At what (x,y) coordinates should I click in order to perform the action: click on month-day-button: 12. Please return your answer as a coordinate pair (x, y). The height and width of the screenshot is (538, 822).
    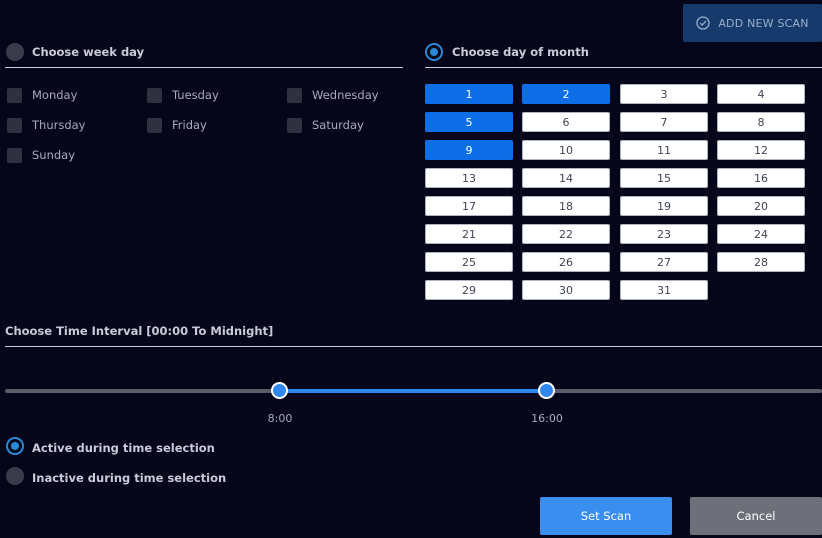
    Looking at the image, I should click on (761, 150).